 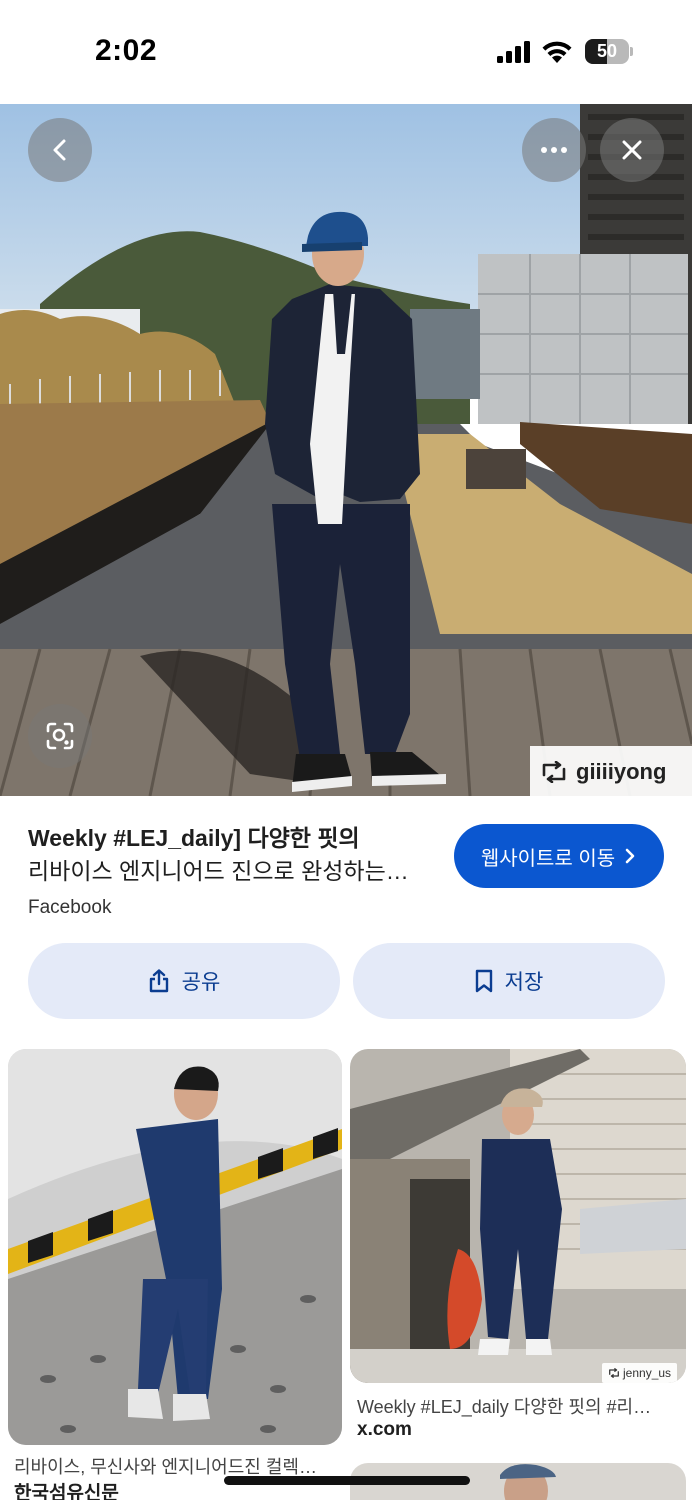 I want to click on chevron-right-icon, so click(x=630, y=856).